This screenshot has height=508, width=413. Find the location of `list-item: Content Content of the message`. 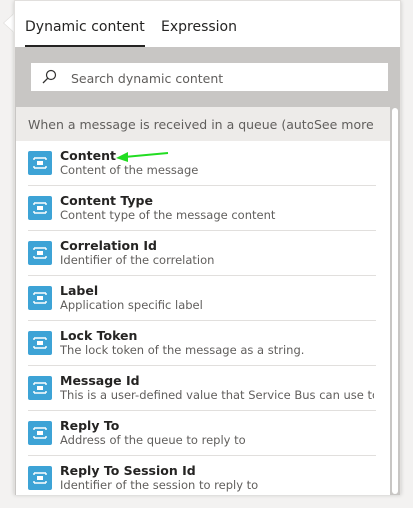

list-item: Content Content of the message is located at coordinates (202, 163).